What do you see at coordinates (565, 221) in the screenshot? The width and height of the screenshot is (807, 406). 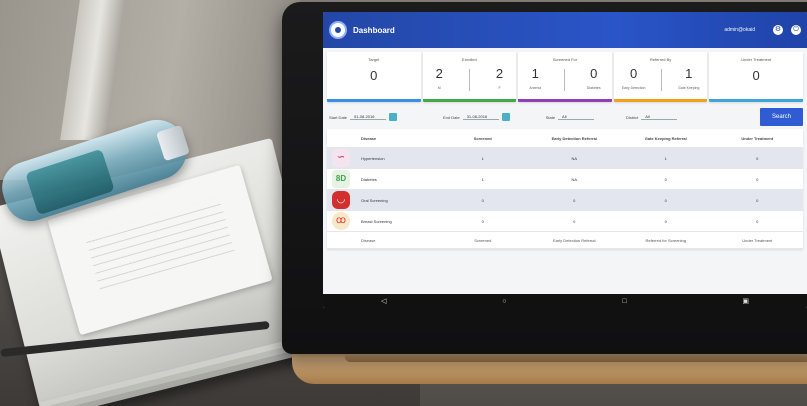 I see `table-row: ꝏ Breast Screening 0 0 0 0` at bounding box center [565, 221].